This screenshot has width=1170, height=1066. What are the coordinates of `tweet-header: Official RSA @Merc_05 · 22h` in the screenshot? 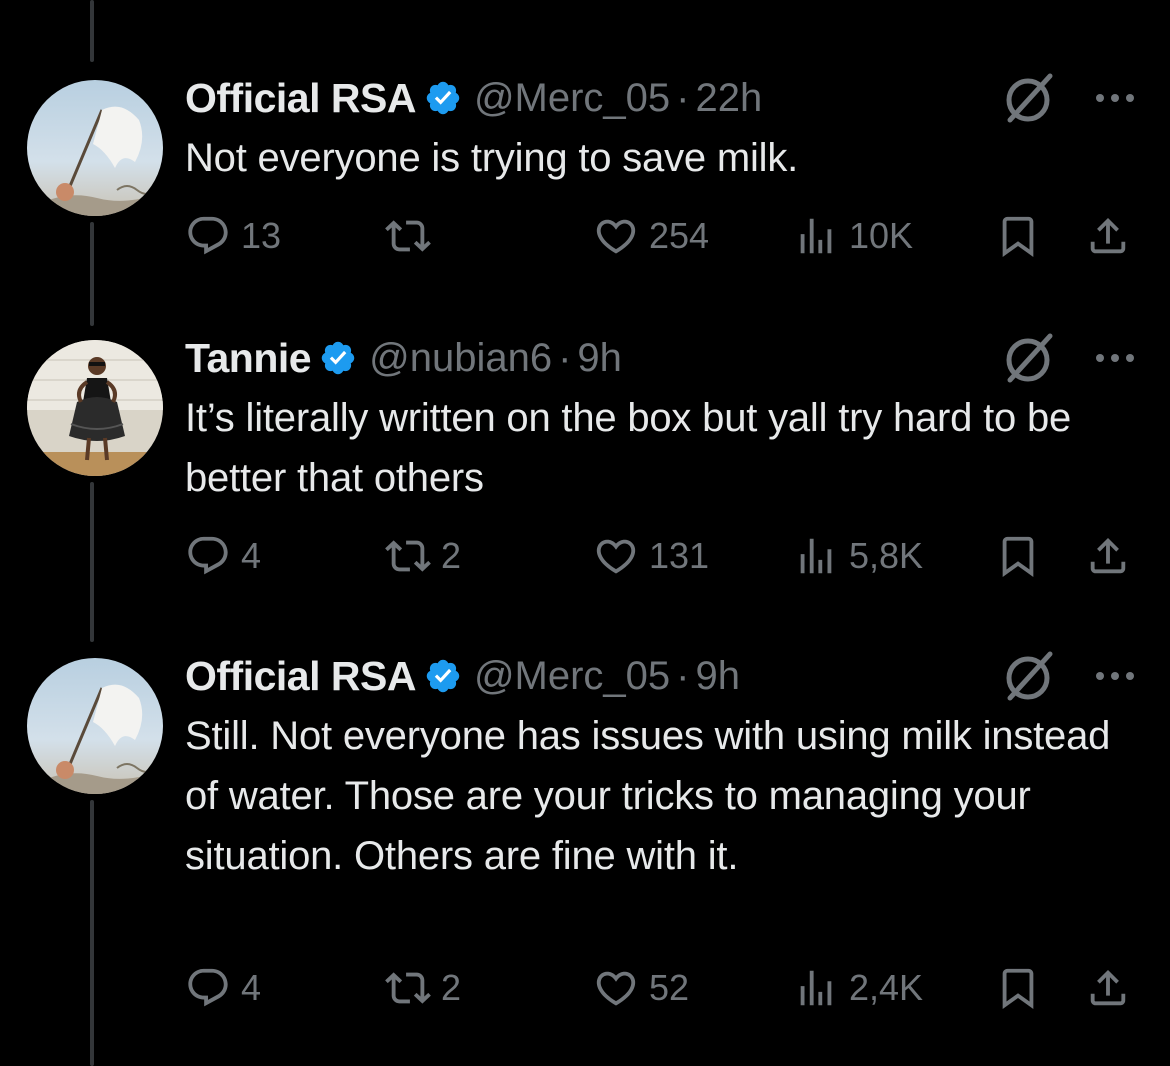 It's located at (473, 98).